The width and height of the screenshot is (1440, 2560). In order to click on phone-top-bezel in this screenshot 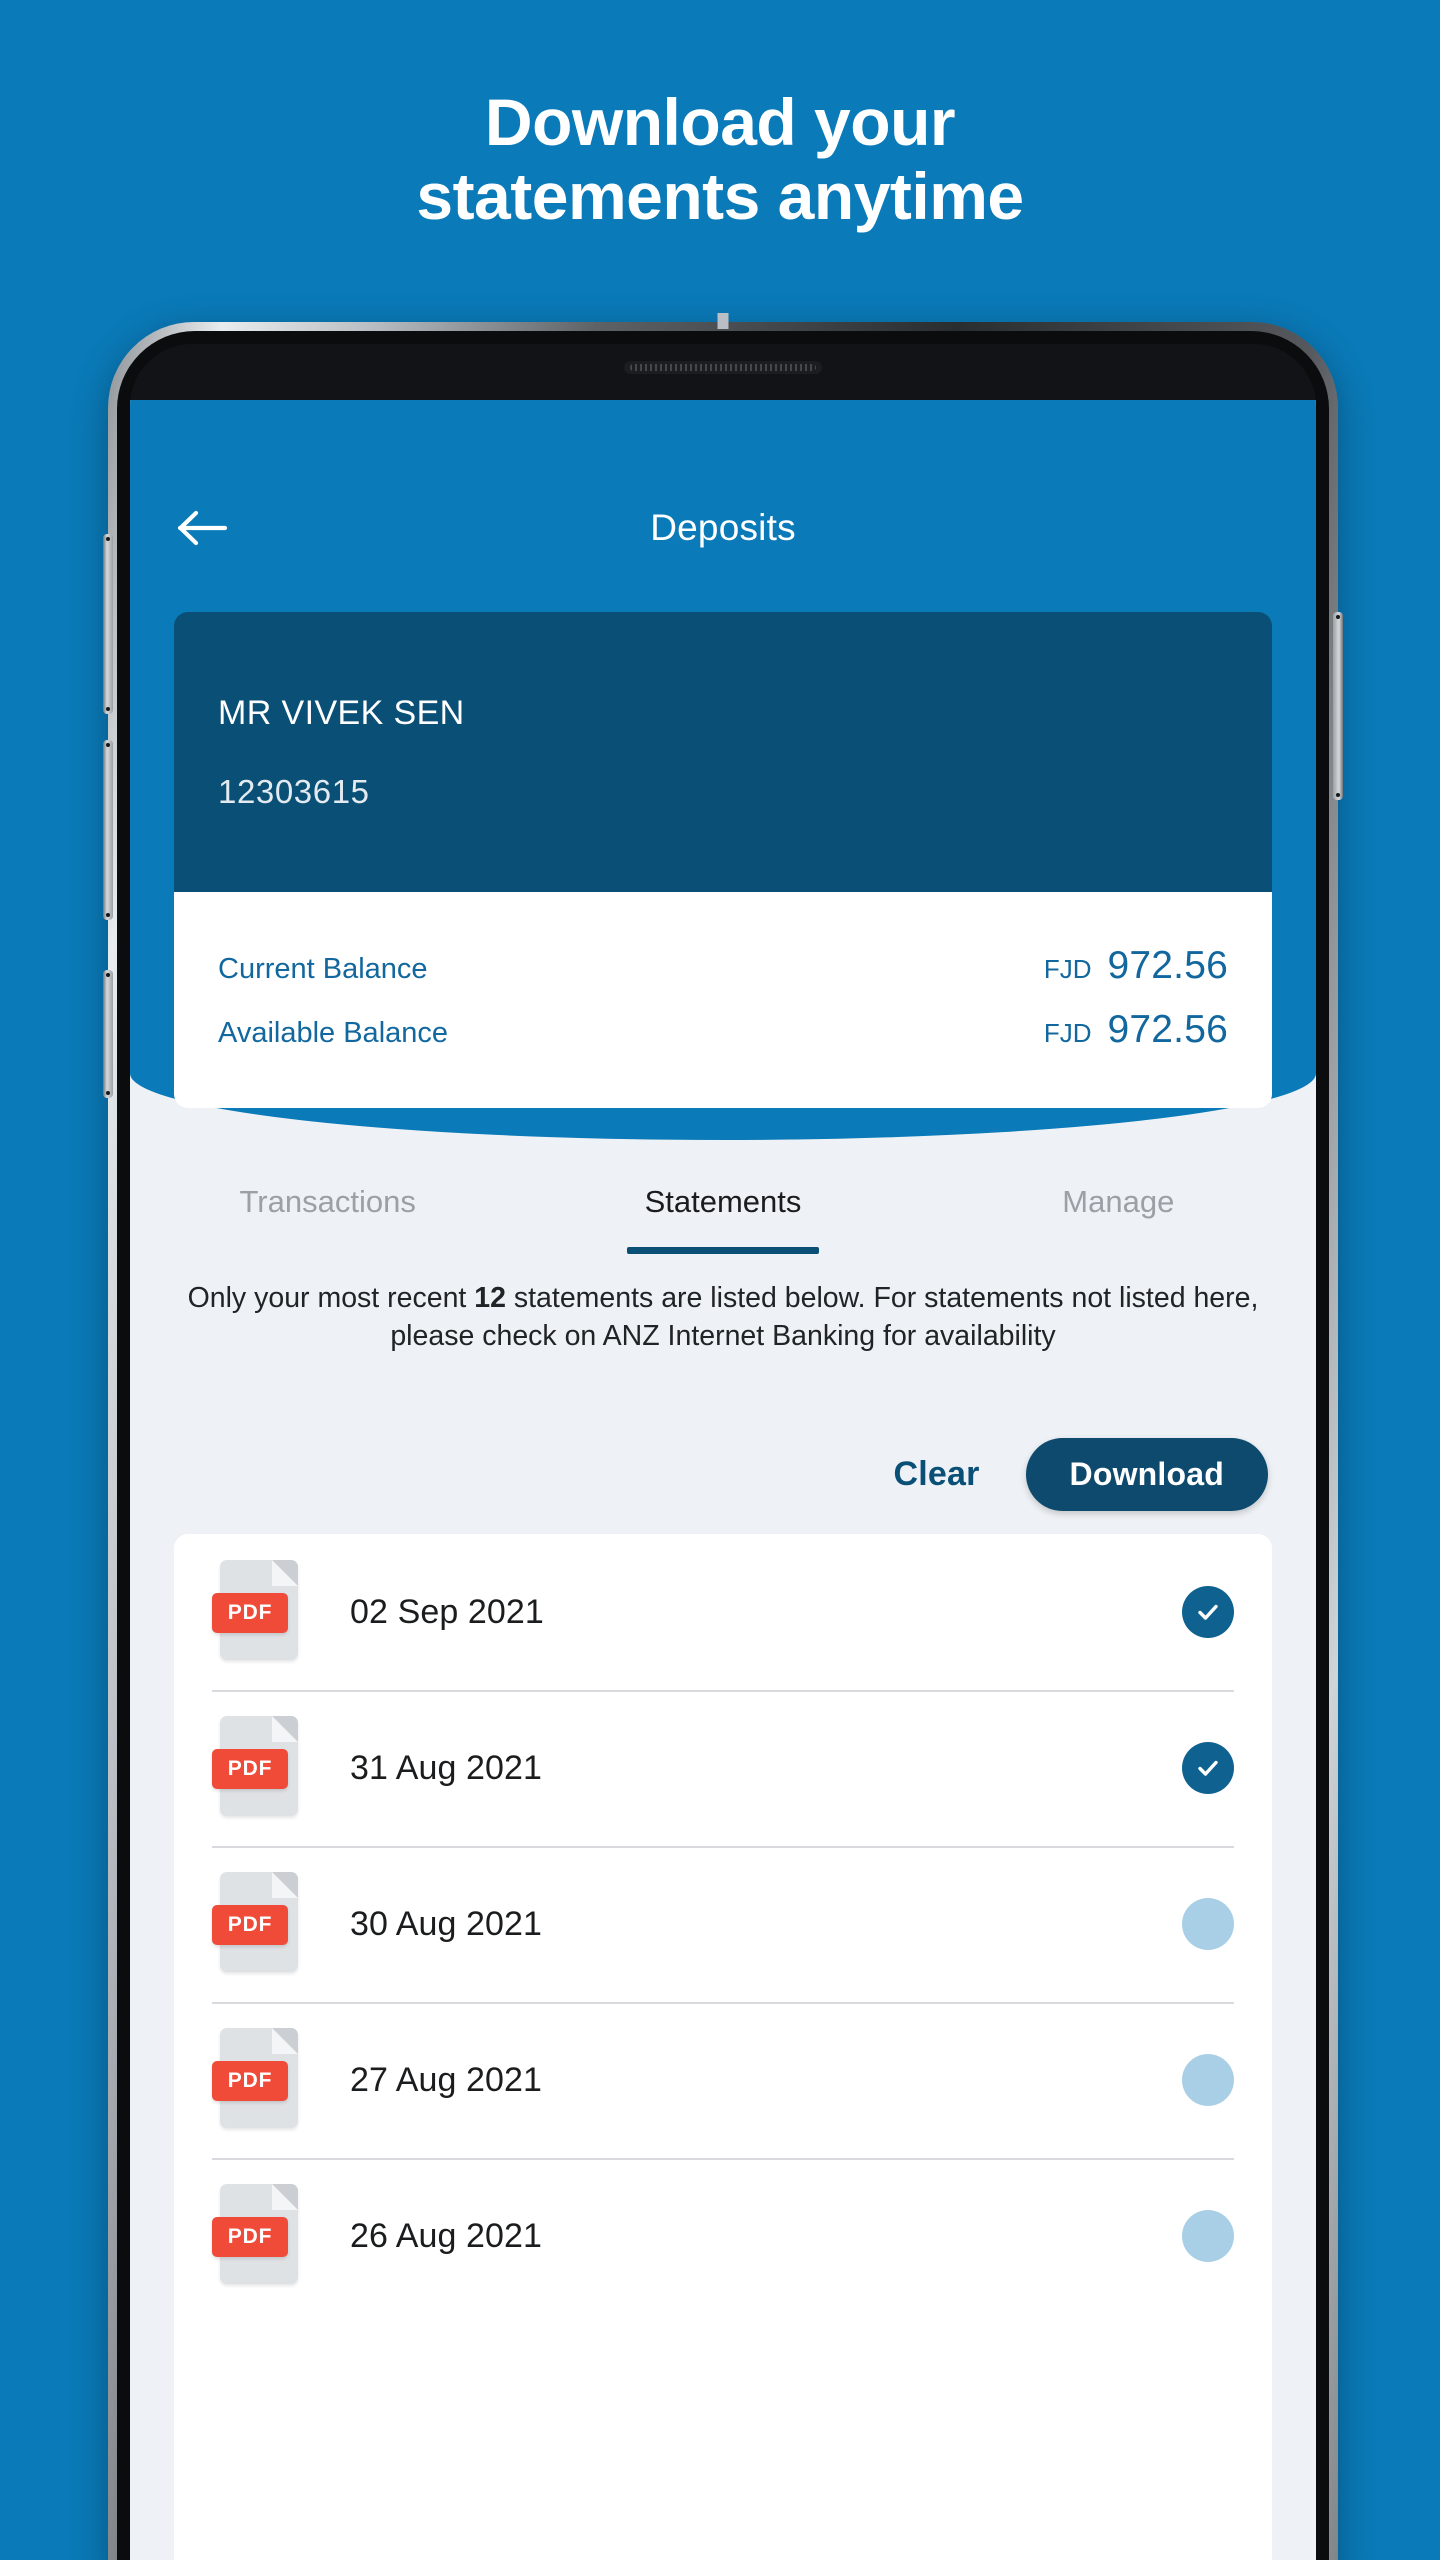, I will do `click(723, 372)`.